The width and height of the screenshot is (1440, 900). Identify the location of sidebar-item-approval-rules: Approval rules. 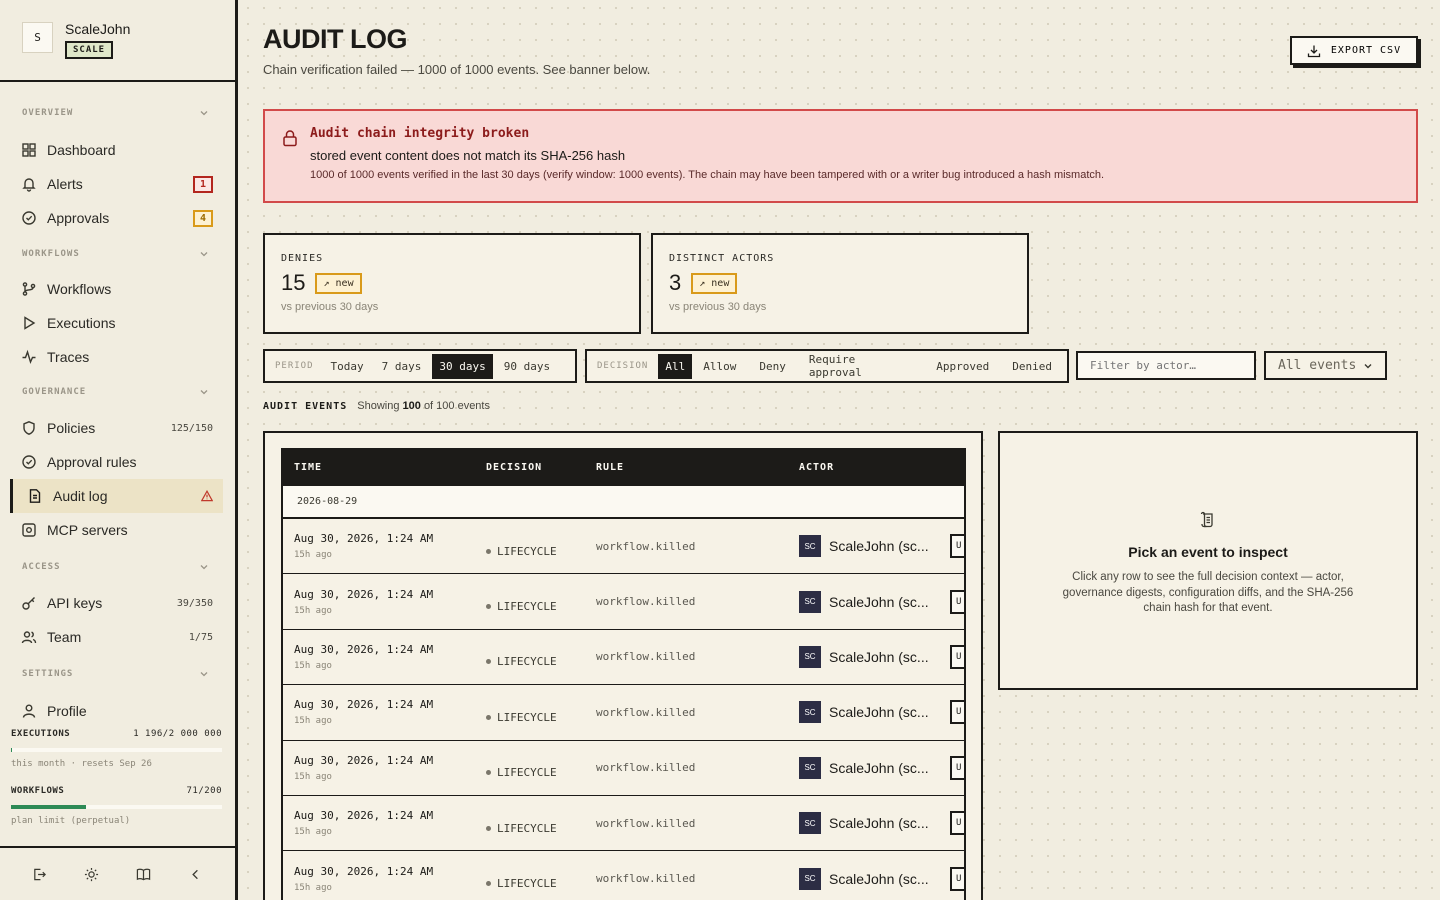
(117, 462).